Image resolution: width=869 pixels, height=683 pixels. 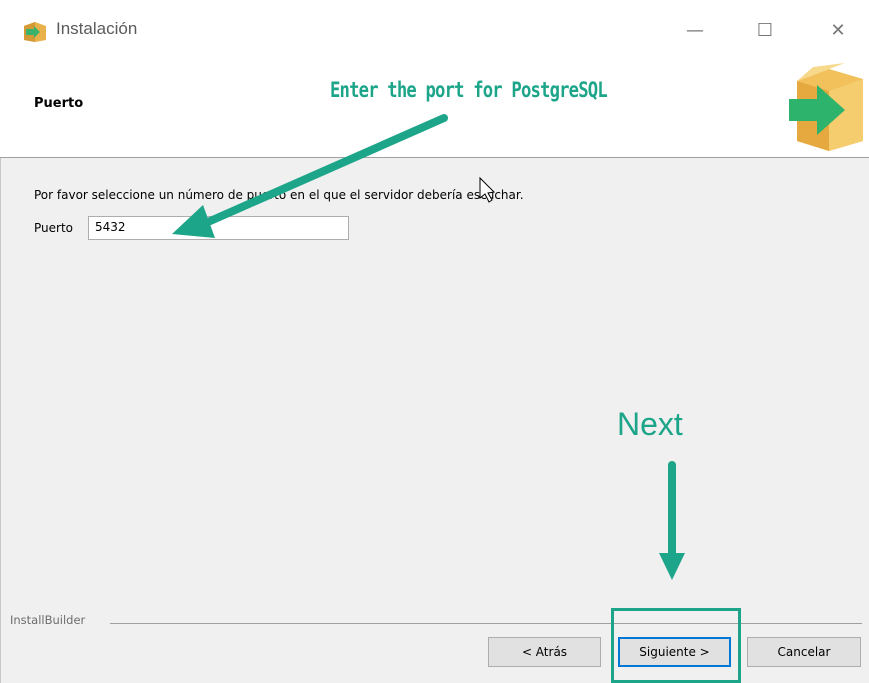 What do you see at coordinates (674, 652) in the screenshot?
I see `next-button: Siguiente >` at bounding box center [674, 652].